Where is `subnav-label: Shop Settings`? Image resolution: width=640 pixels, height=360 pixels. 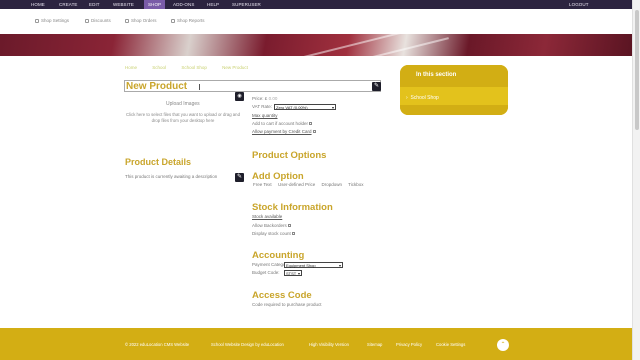
subnav-label: Shop Settings is located at coordinates (55, 20).